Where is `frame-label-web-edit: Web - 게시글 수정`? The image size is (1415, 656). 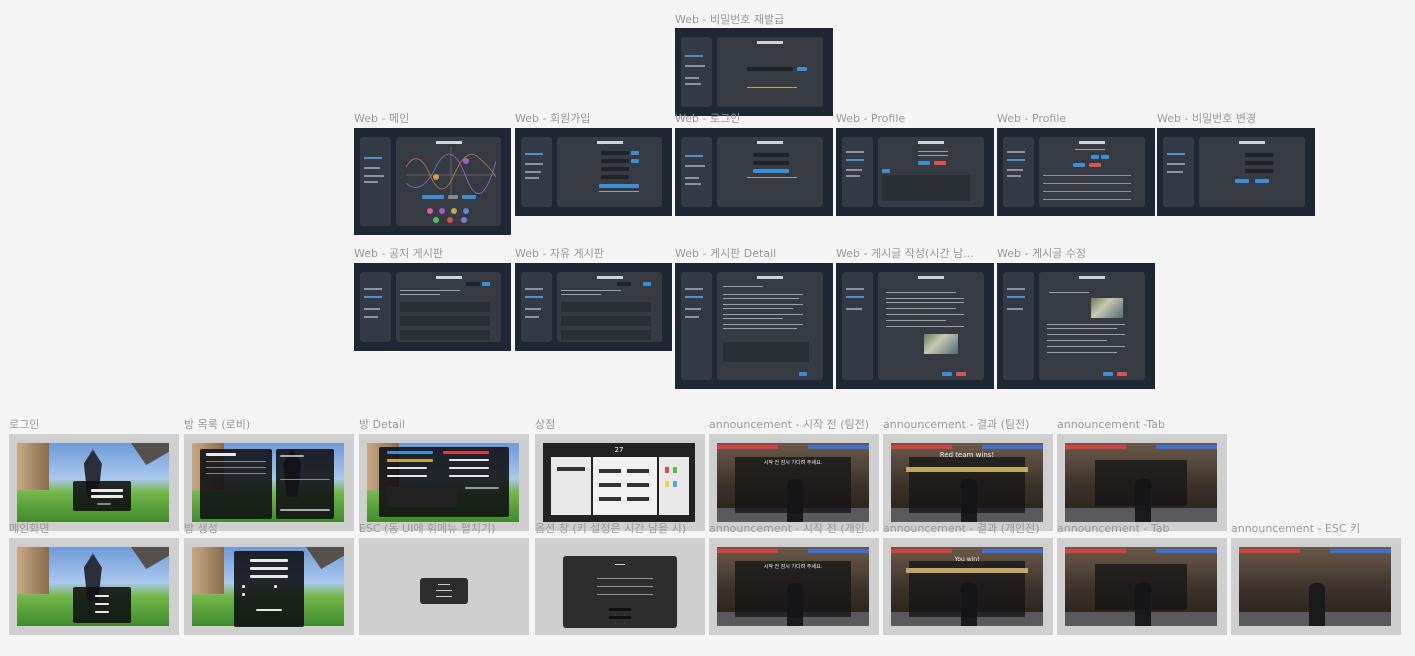 frame-label-web-edit: Web - 게시글 수정 is located at coordinates (1042, 253).